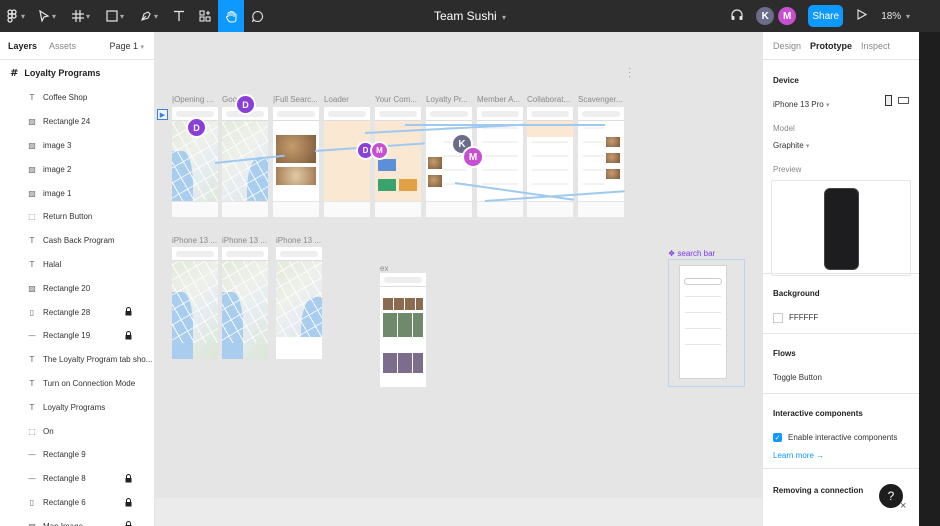  Describe the element at coordinates (77, 455) in the screenshot. I see `layer-item: — Rectangle 9` at that location.